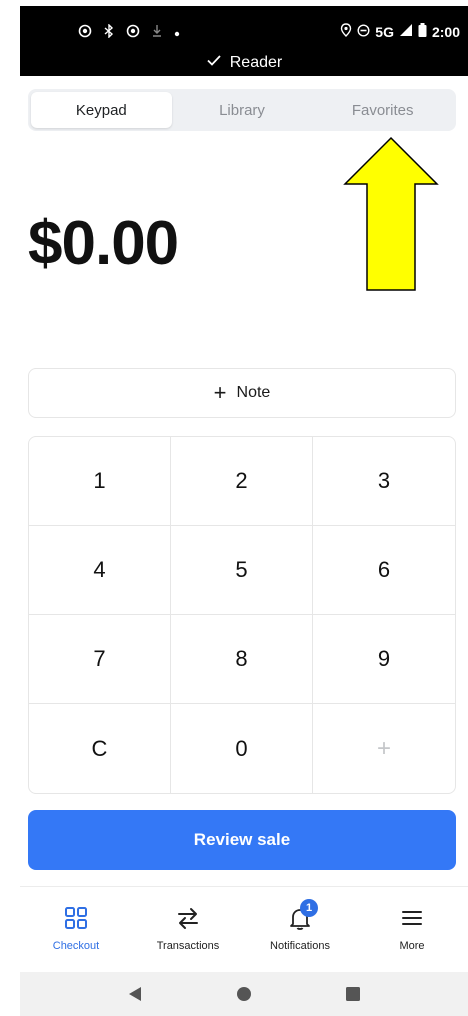  I want to click on add-note-button: + Note, so click(242, 393).